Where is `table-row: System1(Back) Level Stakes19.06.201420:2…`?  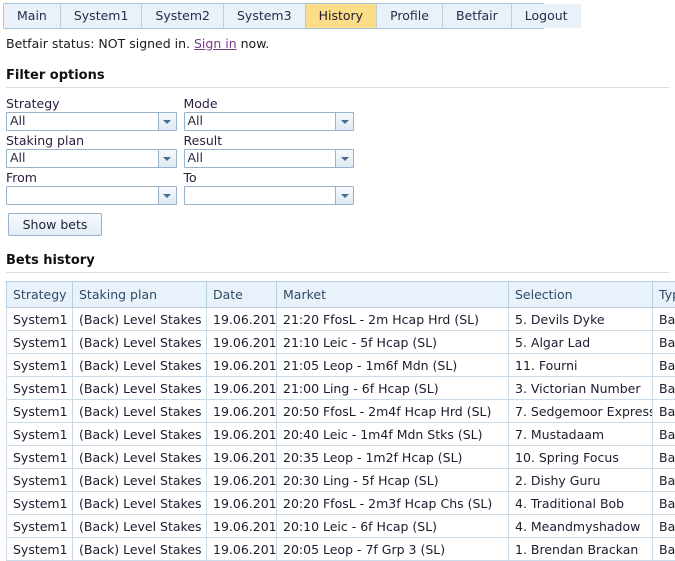
table-row: System1(Back) Level Stakes19.06.201420:2… is located at coordinates (341, 503).